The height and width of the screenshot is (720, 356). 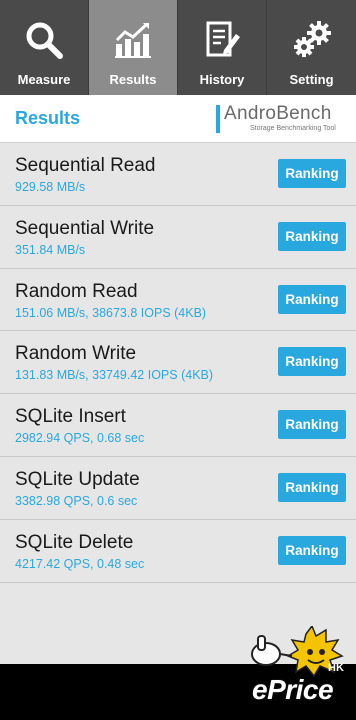 I want to click on tab-results: Results, so click(x=133, y=47).